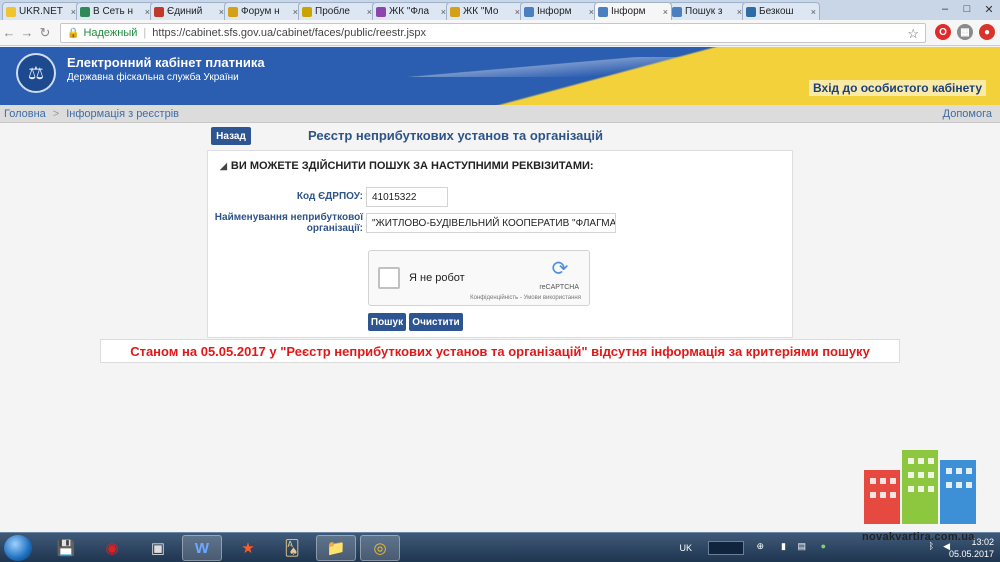 The width and height of the screenshot is (1000, 562). I want to click on collapse-triangle-icon: ◢, so click(223, 166).